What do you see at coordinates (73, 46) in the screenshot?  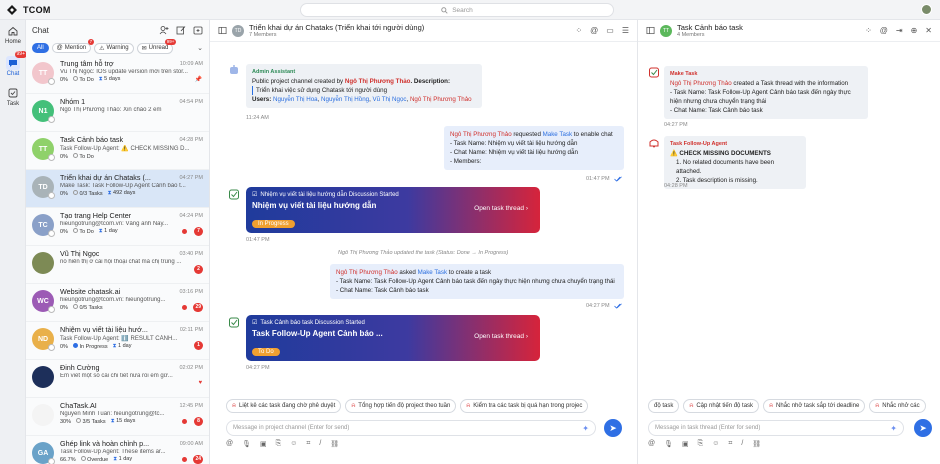 I see `filter-mention: @ Mention 7` at bounding box center [73, 46].